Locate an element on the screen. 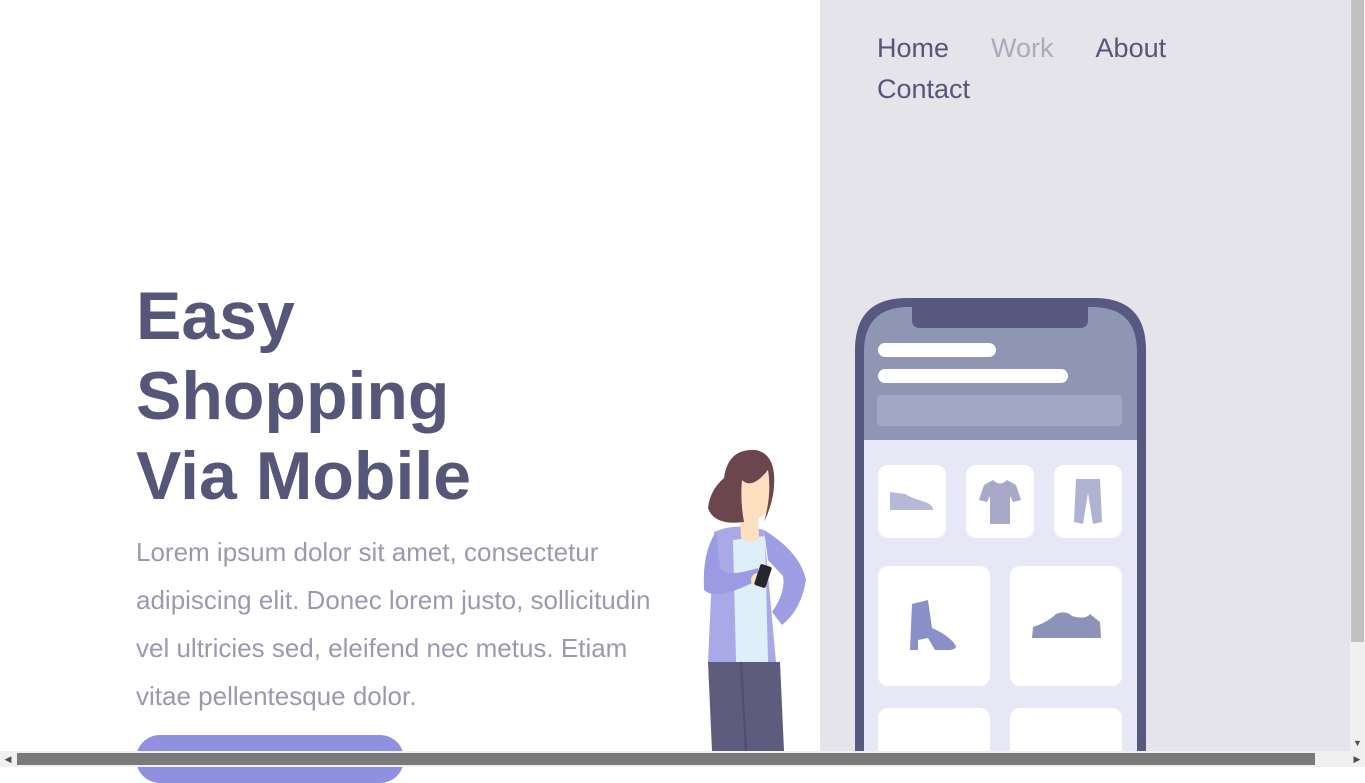 Image resolution: width=1365 pixels, height=783 pixels. scroll-right-arrow-icon: ▶ is located at coordinates (1357, 759).